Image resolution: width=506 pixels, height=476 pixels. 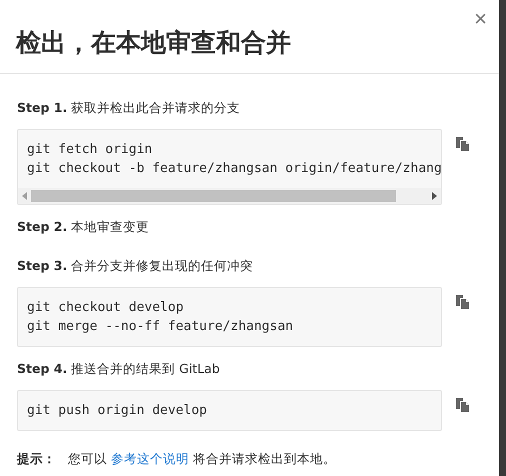 What do you see at coordinates (129, 108) in the screenshot?
I see `step-text: Step 1. 获取并检出此合并请求的分支` at bounding box center [129, 108].